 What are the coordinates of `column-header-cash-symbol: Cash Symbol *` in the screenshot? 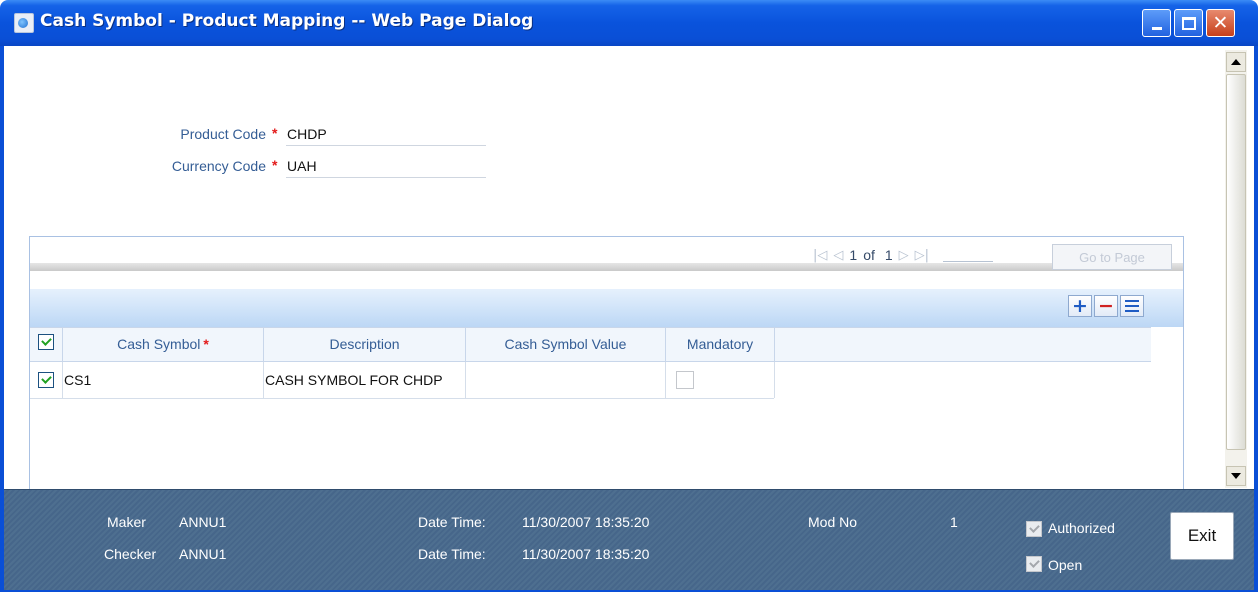 It's located at (163, 344).